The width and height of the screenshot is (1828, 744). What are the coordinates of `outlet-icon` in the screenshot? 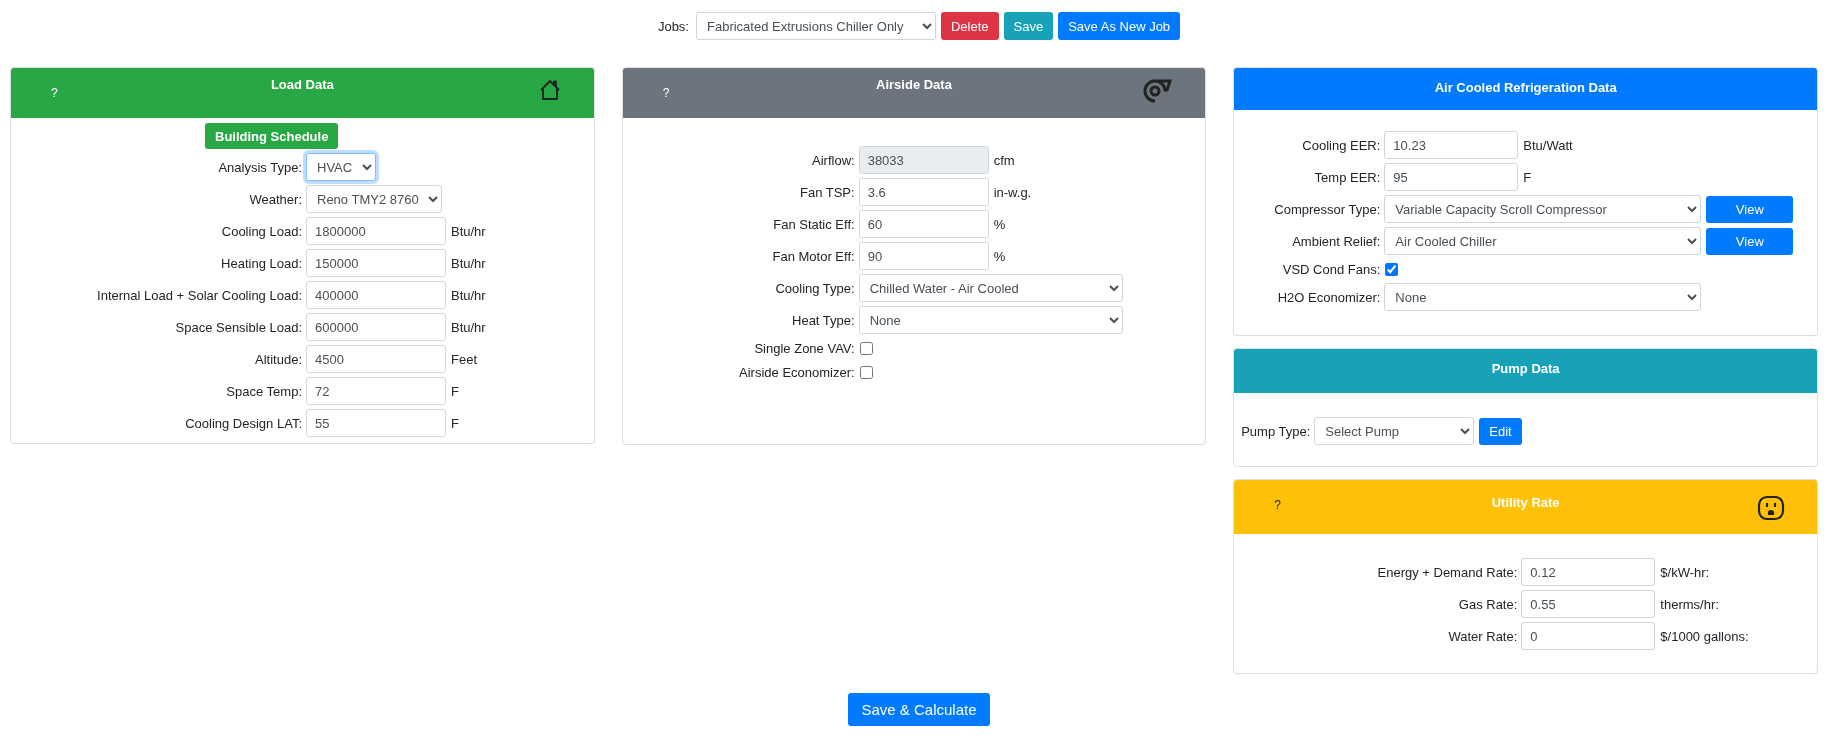 It's located at (1771, 508).